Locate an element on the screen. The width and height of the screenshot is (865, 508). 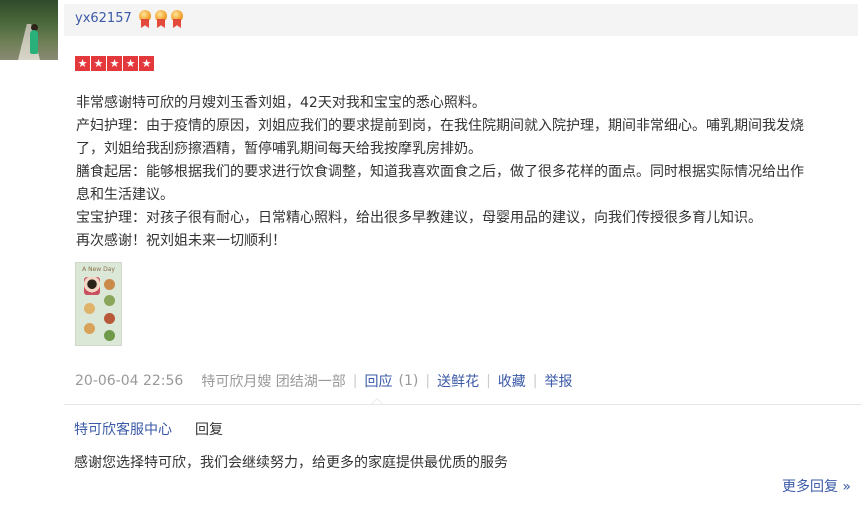
thumbnail-portrait is located at coordinates (92, 286).